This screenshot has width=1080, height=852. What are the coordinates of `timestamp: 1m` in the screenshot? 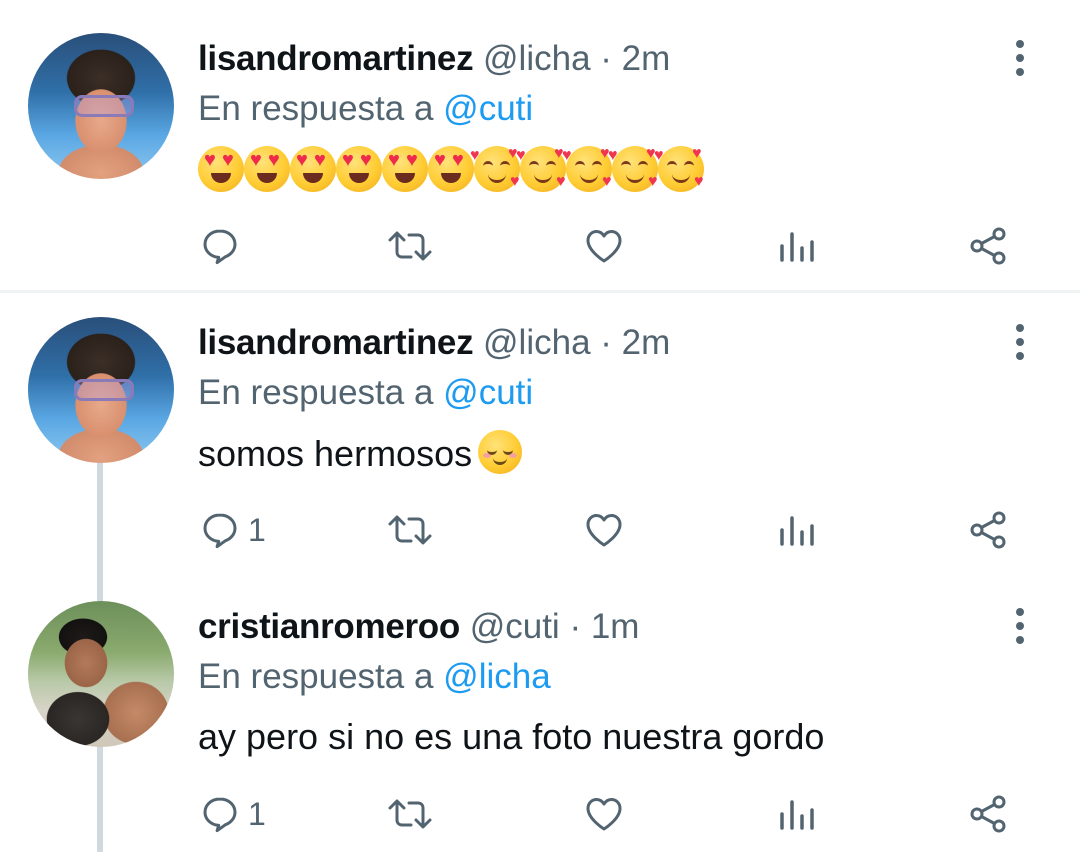 It's located at (615, 626).